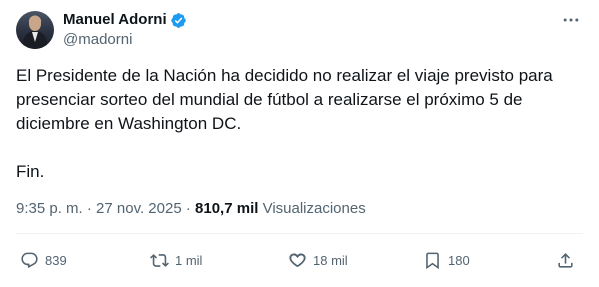 The image size is (599, 287). Describe the element at coordinates (571, 20) in the screenshot. I see `more-icon` at that location.